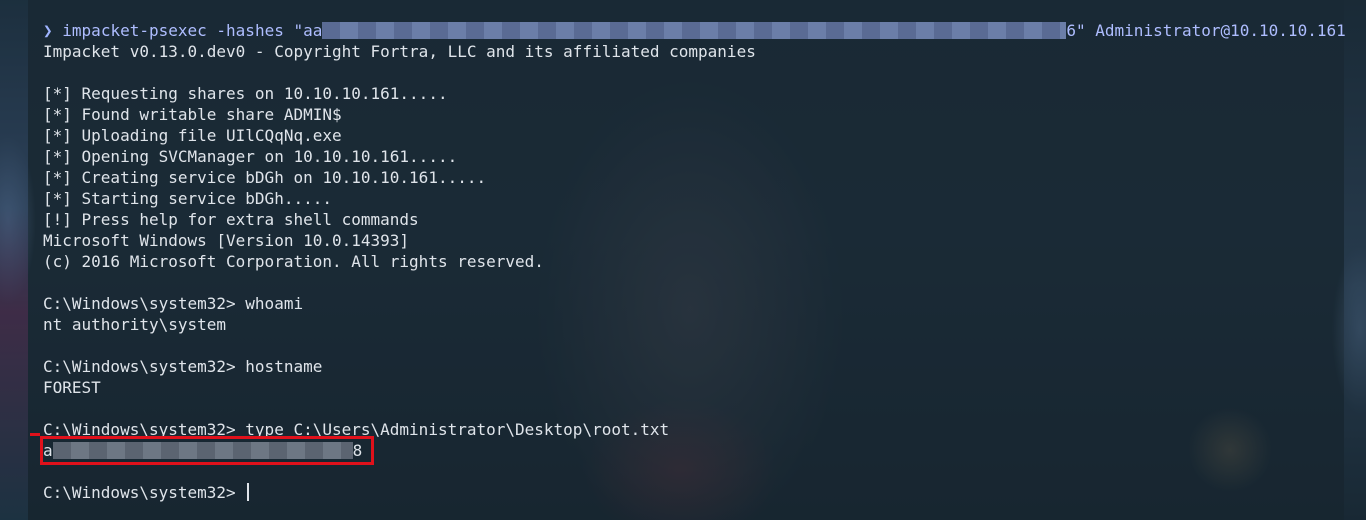 The width and height of the screenshot is (1366, 520). Describe the element at coordinates (135, 324) in the screenshot. I see `output-line: nt authority\system` at that location.